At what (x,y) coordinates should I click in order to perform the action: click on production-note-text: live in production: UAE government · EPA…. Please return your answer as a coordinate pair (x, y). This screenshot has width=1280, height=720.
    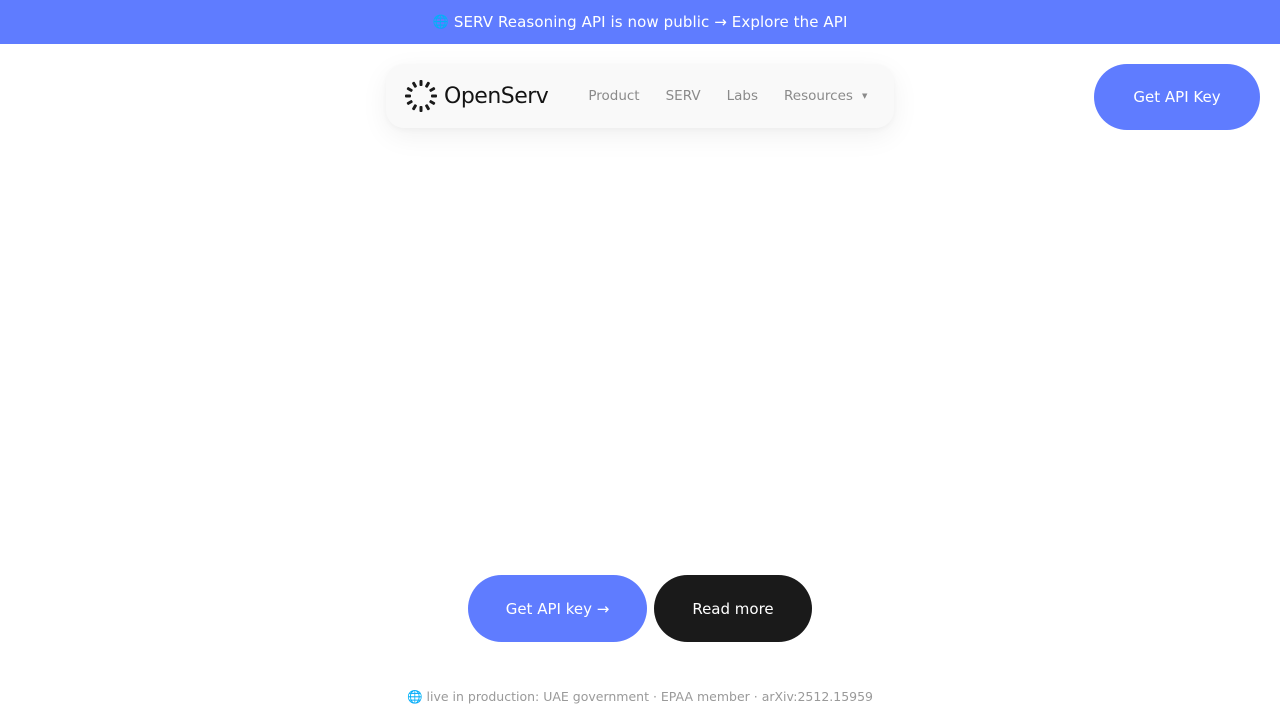
    Looking at the image, I should click on (650, 696).